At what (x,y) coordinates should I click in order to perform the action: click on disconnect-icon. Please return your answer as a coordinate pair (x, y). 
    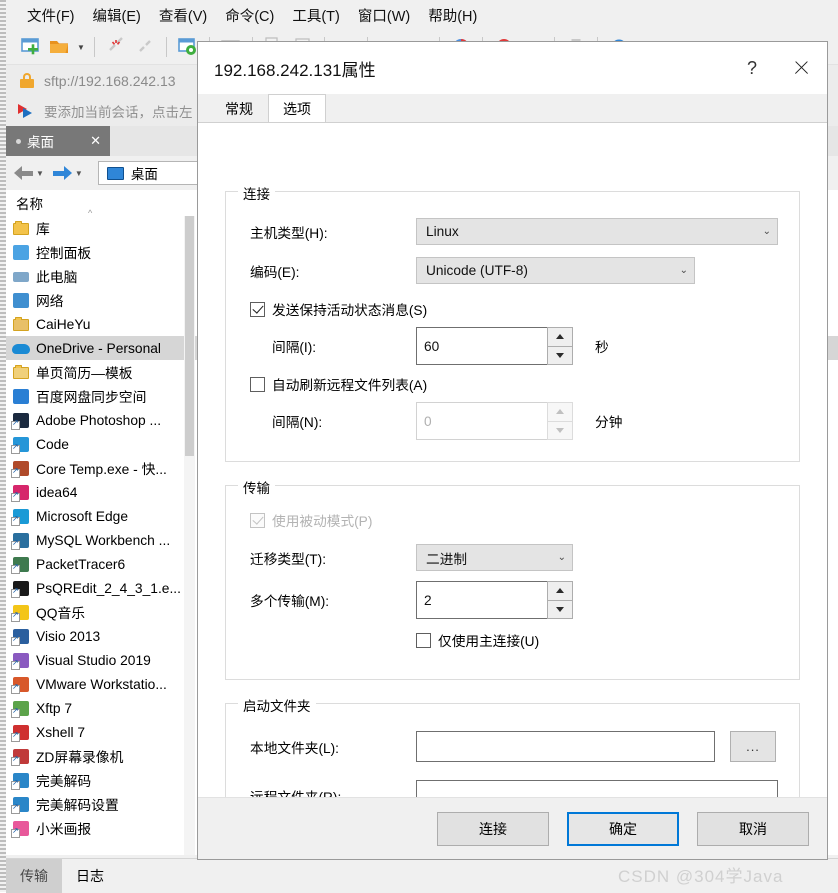
    Looking at the image, I should click on (116, 47).